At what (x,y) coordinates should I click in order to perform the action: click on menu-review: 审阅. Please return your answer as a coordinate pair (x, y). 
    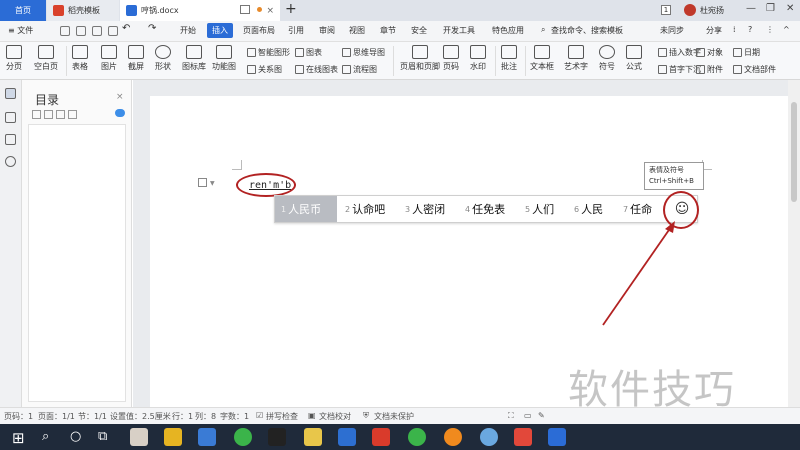
    Looking at the image, I should click on (327, 30).